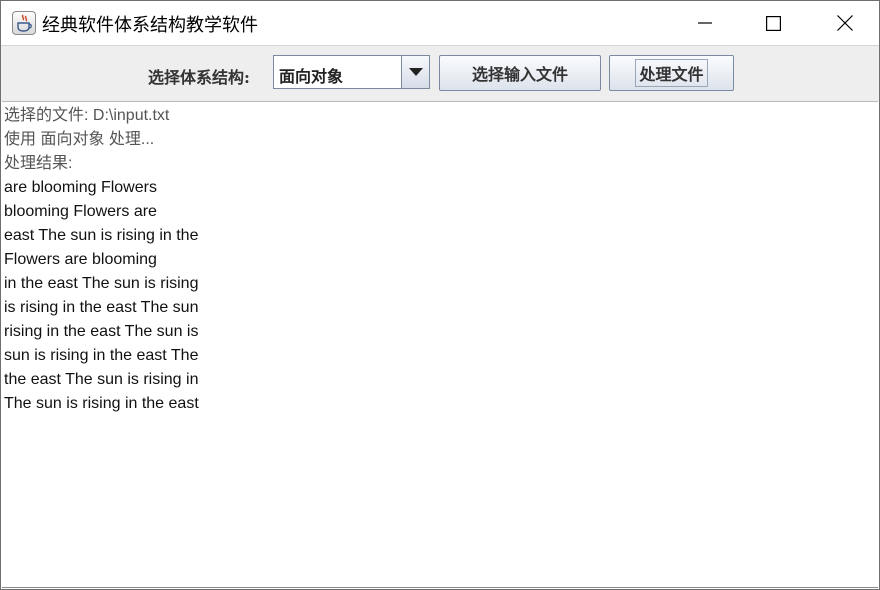 The height and width of the screenshot is (590, 880). Describe the element at coordinates (415, 72) in the screenshot. I see `chevron-down-icon` at that location.